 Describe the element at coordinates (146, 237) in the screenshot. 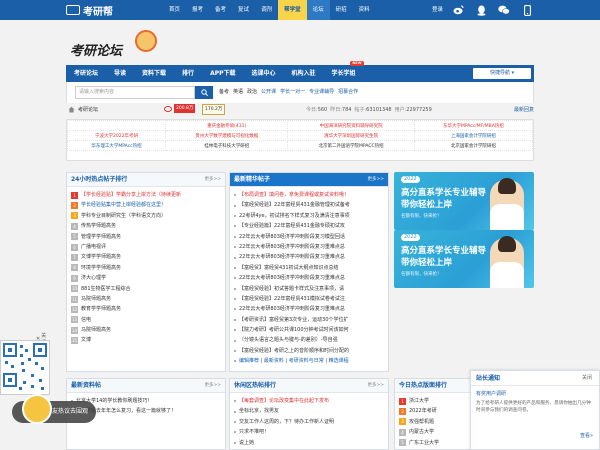

I see `list-item: 5 管理学学师题高务` at that location.